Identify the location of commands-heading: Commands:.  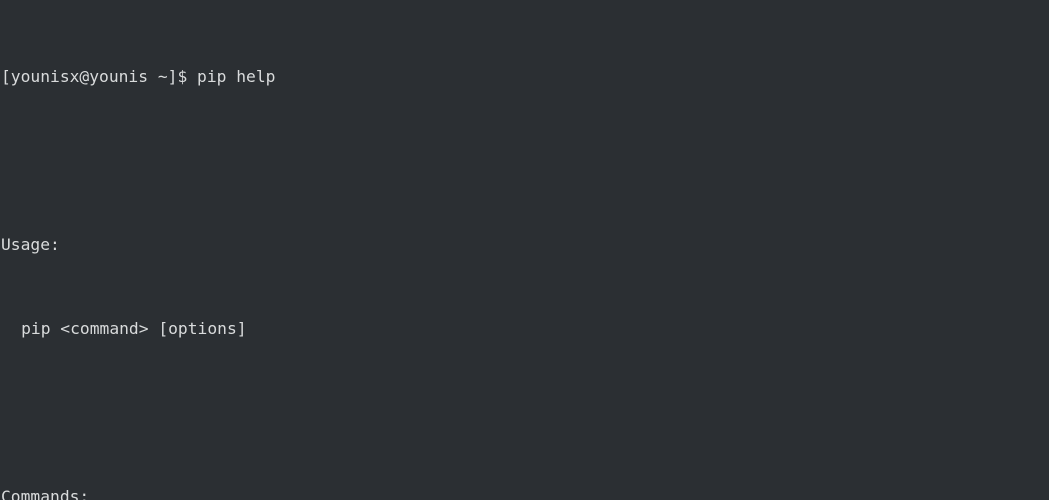
(45, 493).